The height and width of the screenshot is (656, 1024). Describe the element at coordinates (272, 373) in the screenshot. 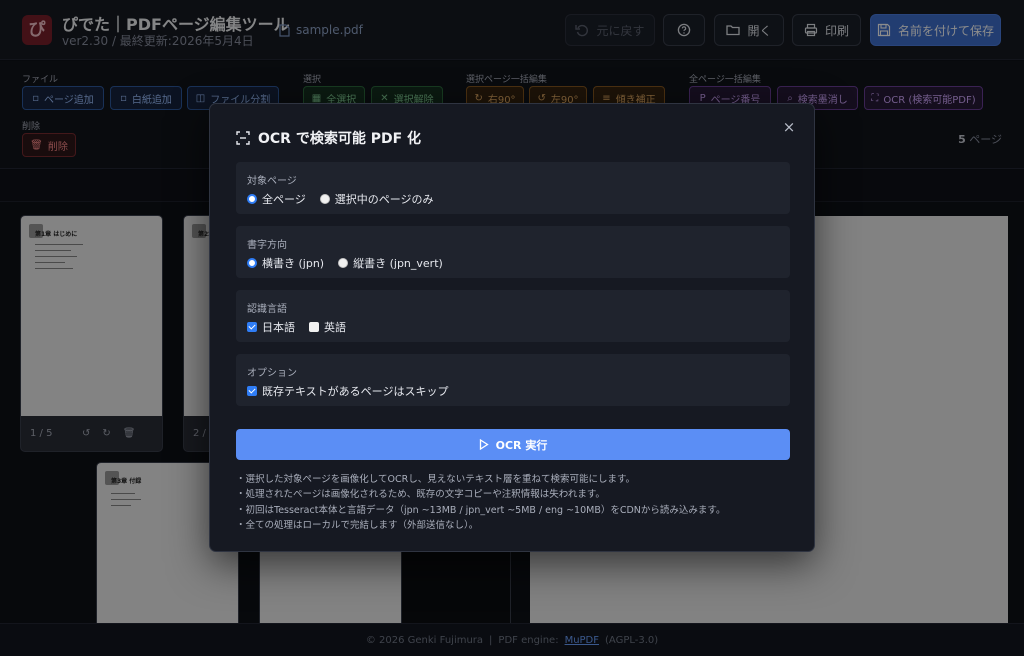

I see `options-label: オプション` at that location.